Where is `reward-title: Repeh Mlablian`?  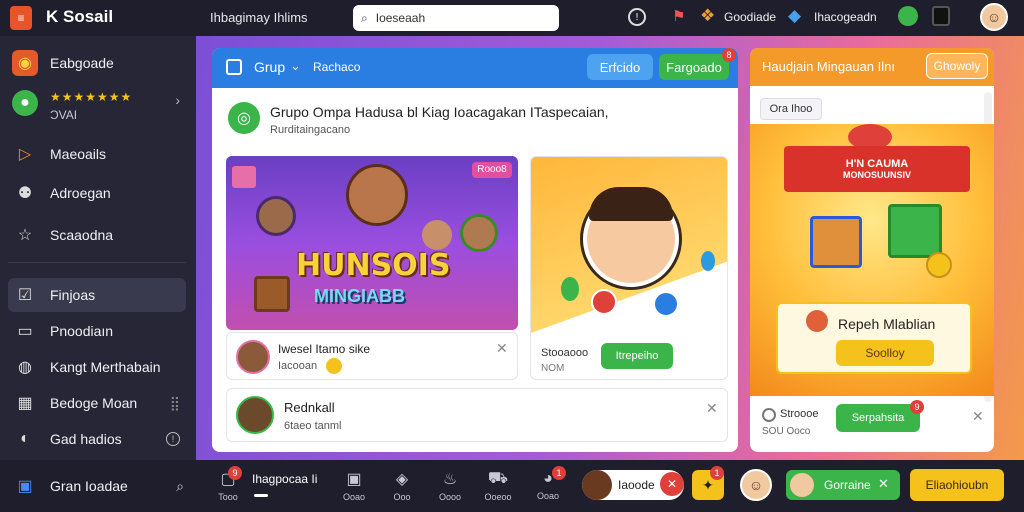 reward-title: Repeh Mlablian is located at coordinates (887, 324).